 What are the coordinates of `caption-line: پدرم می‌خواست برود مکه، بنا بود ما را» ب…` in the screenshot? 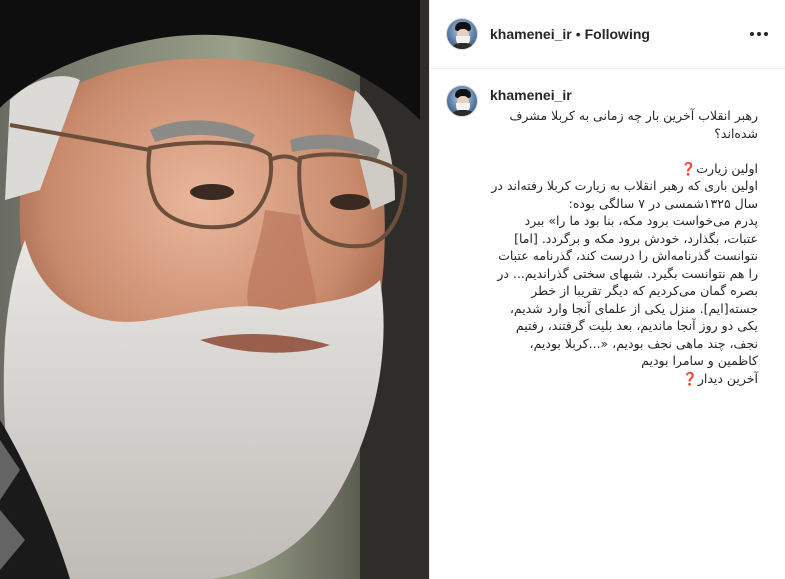 It's located at (627, 290).